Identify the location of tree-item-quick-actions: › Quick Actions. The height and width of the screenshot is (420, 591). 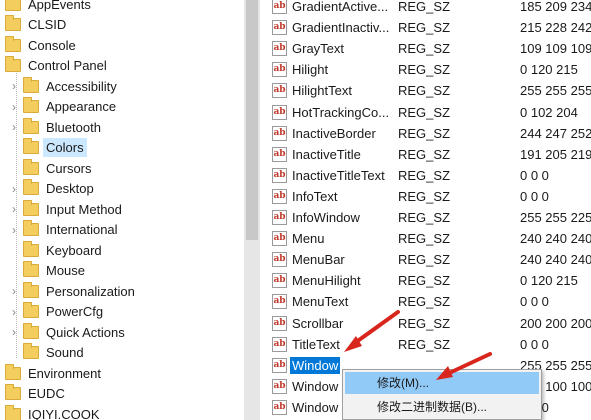
(122, 332).